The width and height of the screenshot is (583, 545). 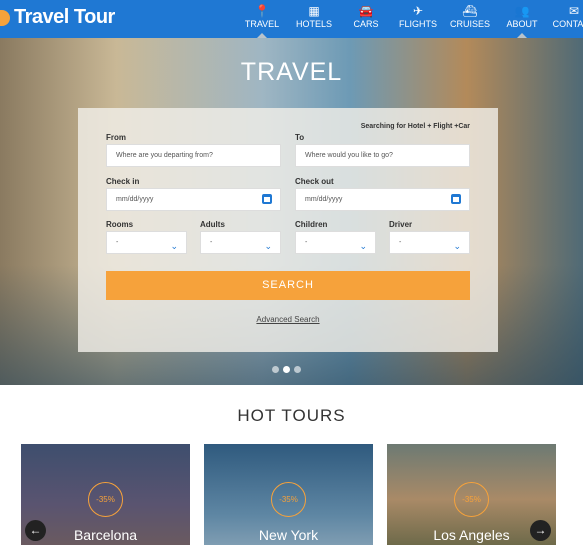 What do you see at coordinates (311, 224) in the screenshot?
I see `children-label: Children` at bounding box center [311, 224].